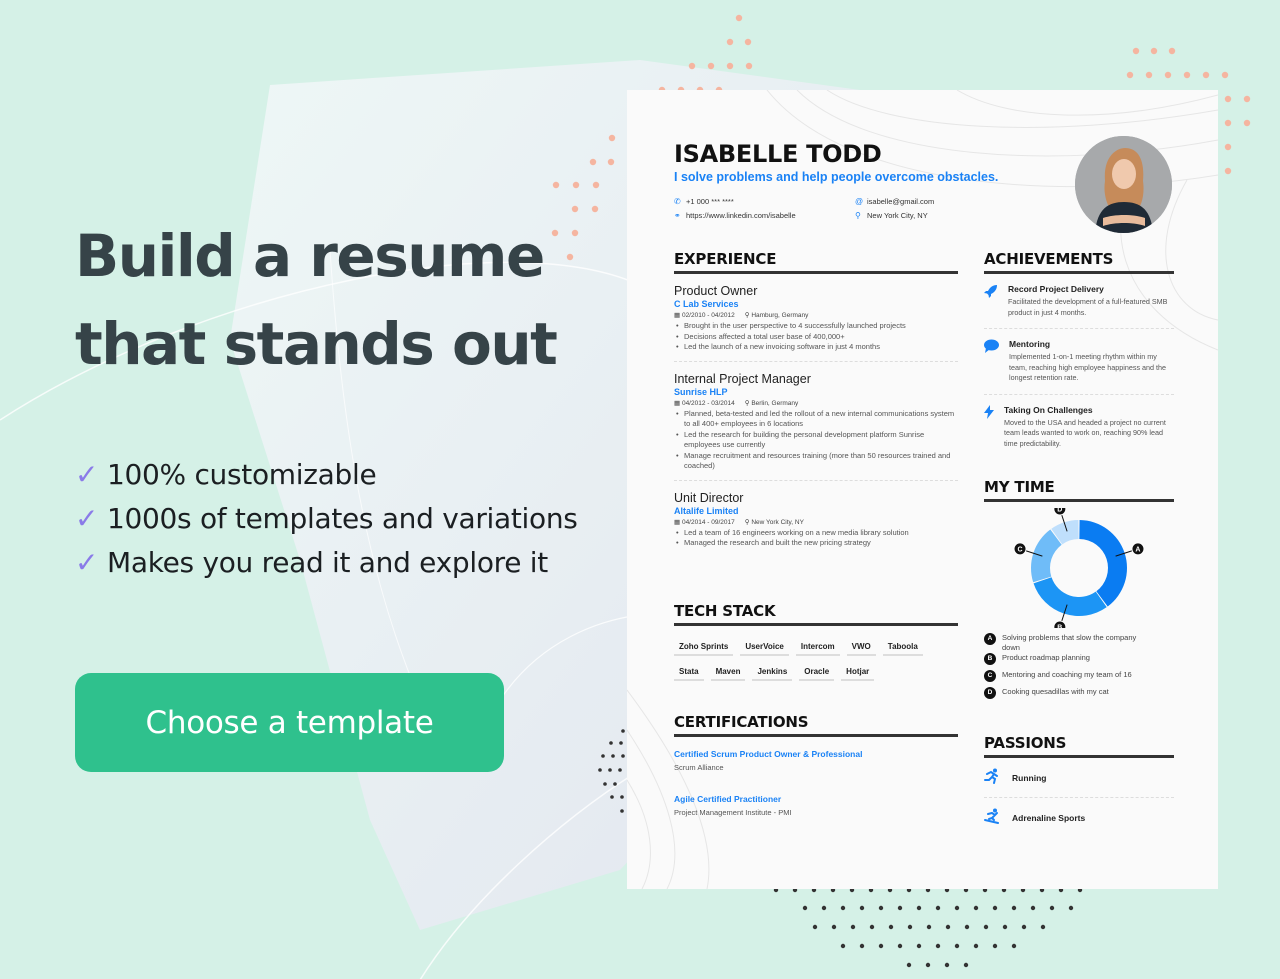  Describe the element at coordinates (774, 522) in the screenshot. I see `job-location: ⚲ New York City, NY` at that location.